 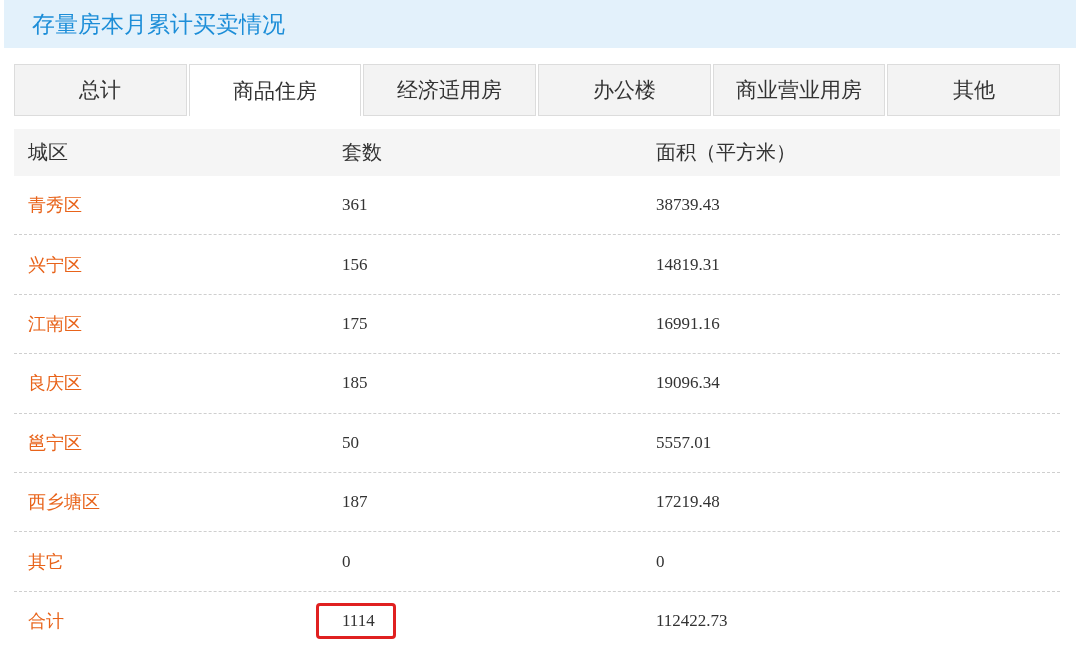 What do you see at coordinates (692, 620) in the screenshot?
I see `table-cell: 112422.73` at bounding box center [692, 620].